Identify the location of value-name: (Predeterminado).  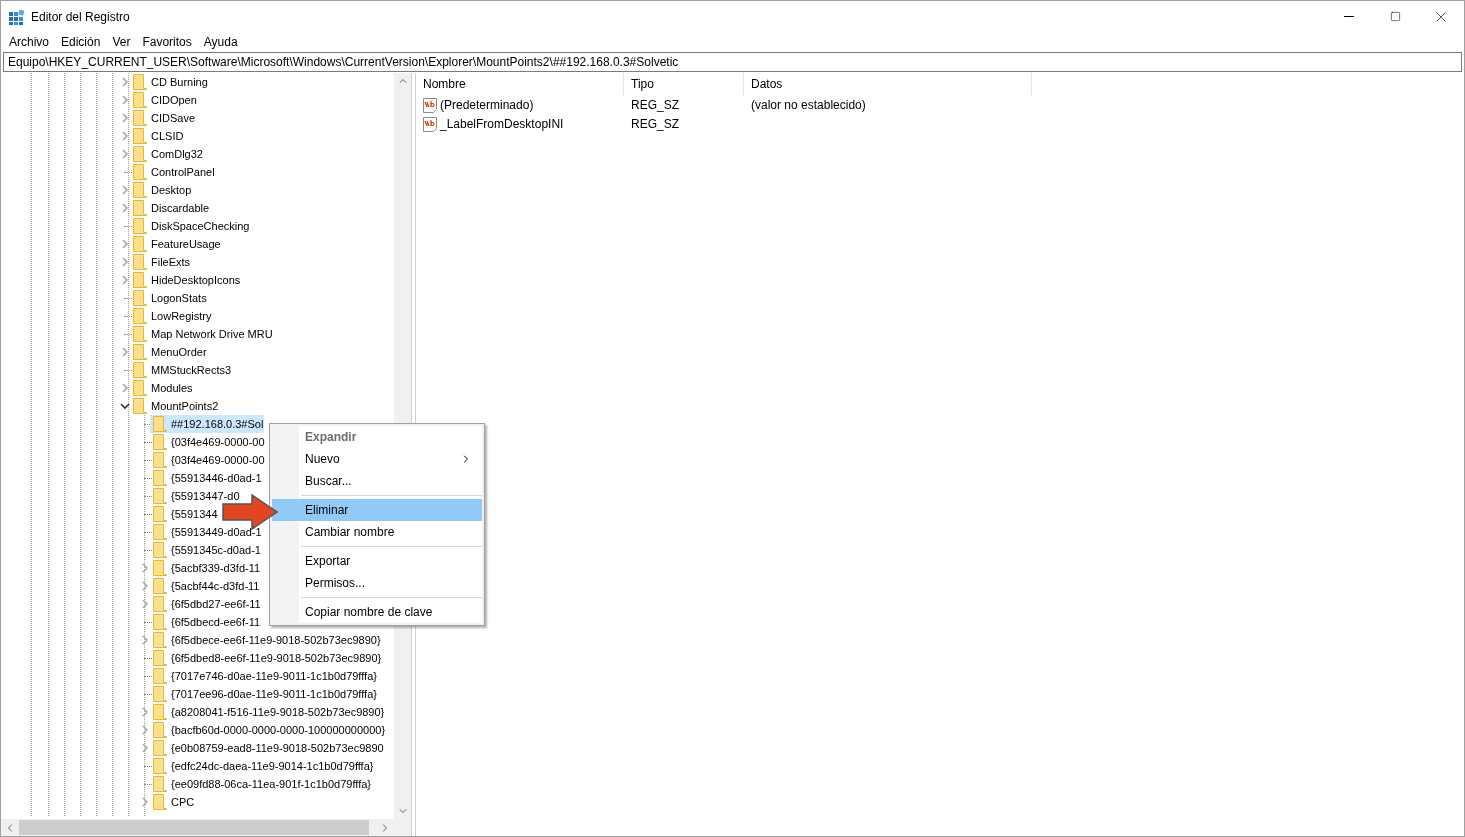
(487, 105).